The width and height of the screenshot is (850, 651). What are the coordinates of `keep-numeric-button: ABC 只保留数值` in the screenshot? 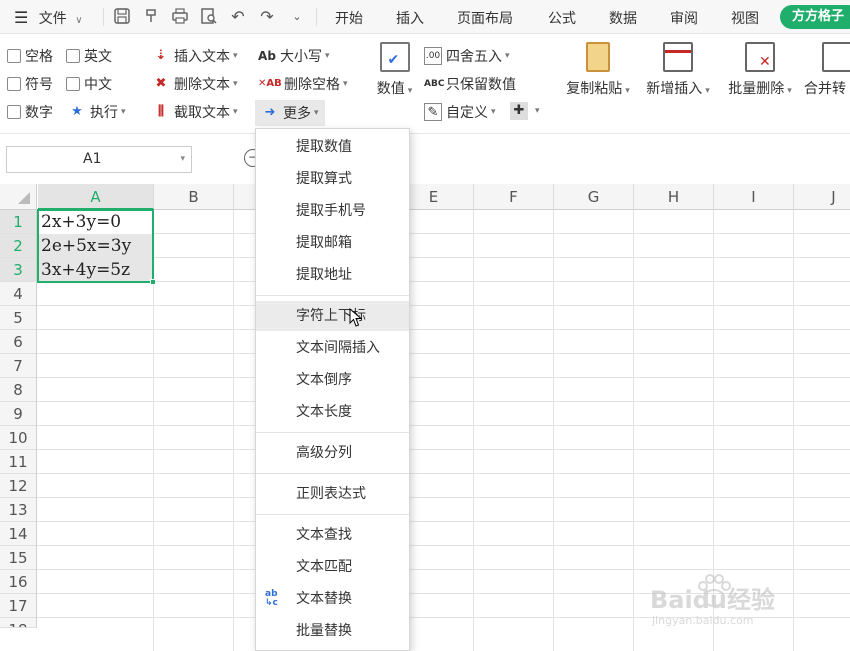 It's located at (470, 84).